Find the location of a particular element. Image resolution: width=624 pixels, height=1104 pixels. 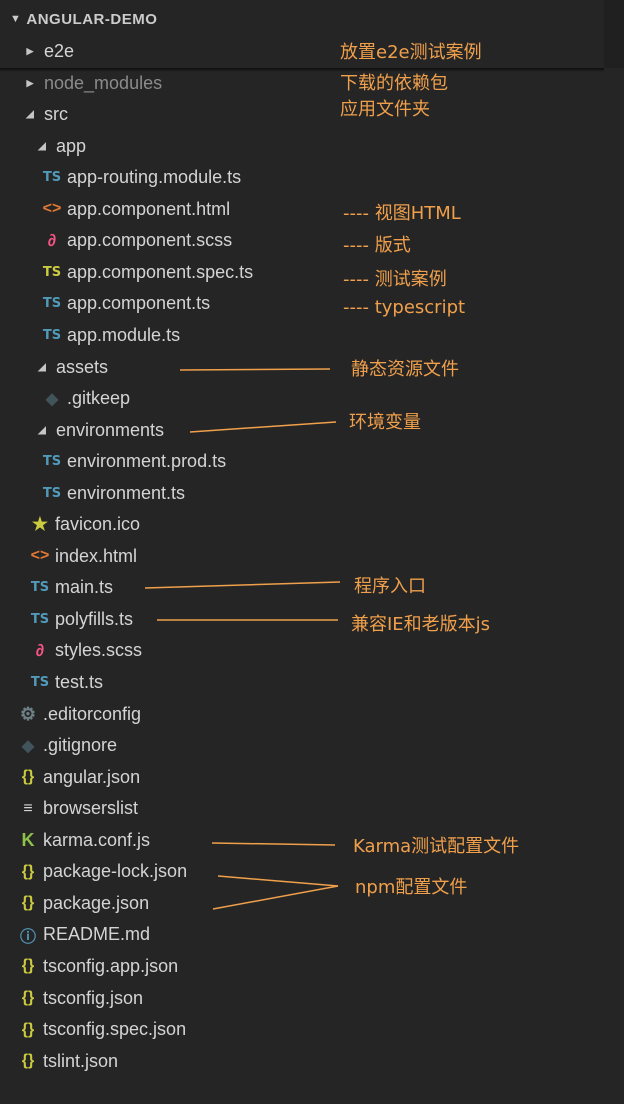

file-tsconfig-json: {} tsconfig.json is located at coordinates (79, 998).